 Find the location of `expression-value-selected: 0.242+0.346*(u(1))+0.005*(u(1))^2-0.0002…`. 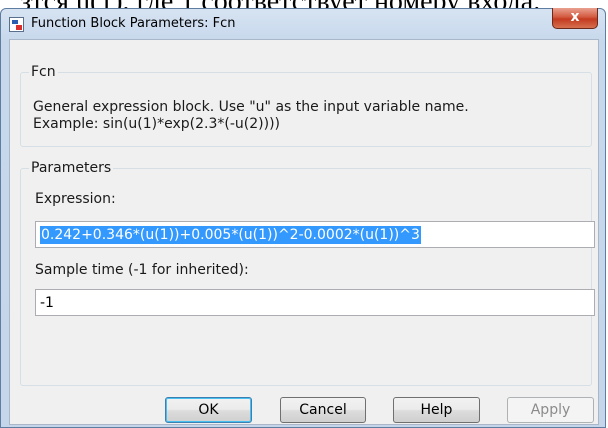

expression-value-selected: 0.242+0.346*(u(1))+0.005*(u(1))^2-0.0002… is located at coordinates (230, 235).